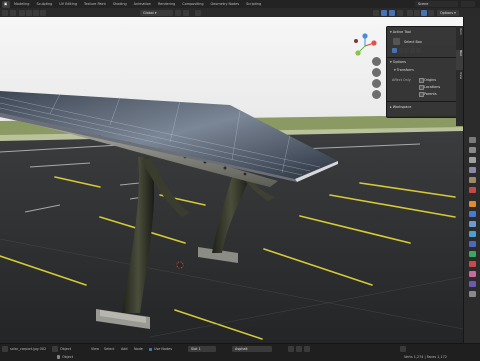  What do you see at coordinates (422, 101) in the screenshot?
I see `divider` at bounding box center [422, 101].